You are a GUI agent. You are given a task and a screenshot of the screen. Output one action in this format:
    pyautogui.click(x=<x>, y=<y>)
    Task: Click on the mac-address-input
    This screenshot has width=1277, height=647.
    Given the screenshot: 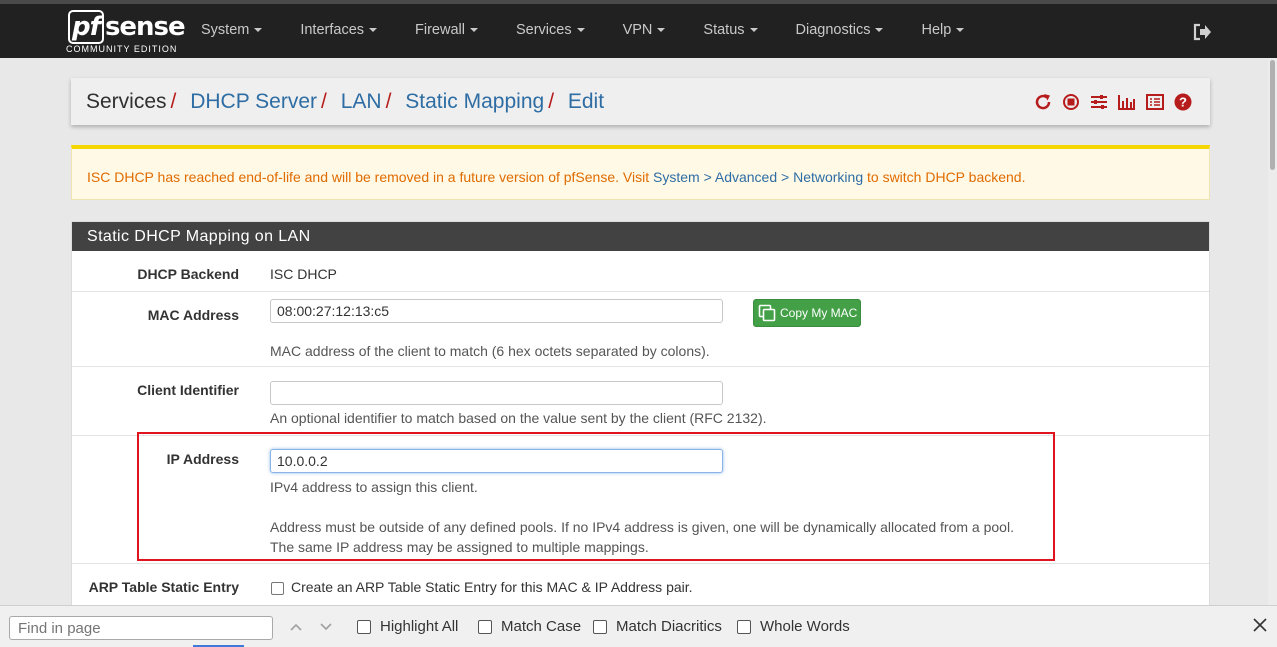 What is the action you would take?
    pyautogui.click(x=496, y=311)
    